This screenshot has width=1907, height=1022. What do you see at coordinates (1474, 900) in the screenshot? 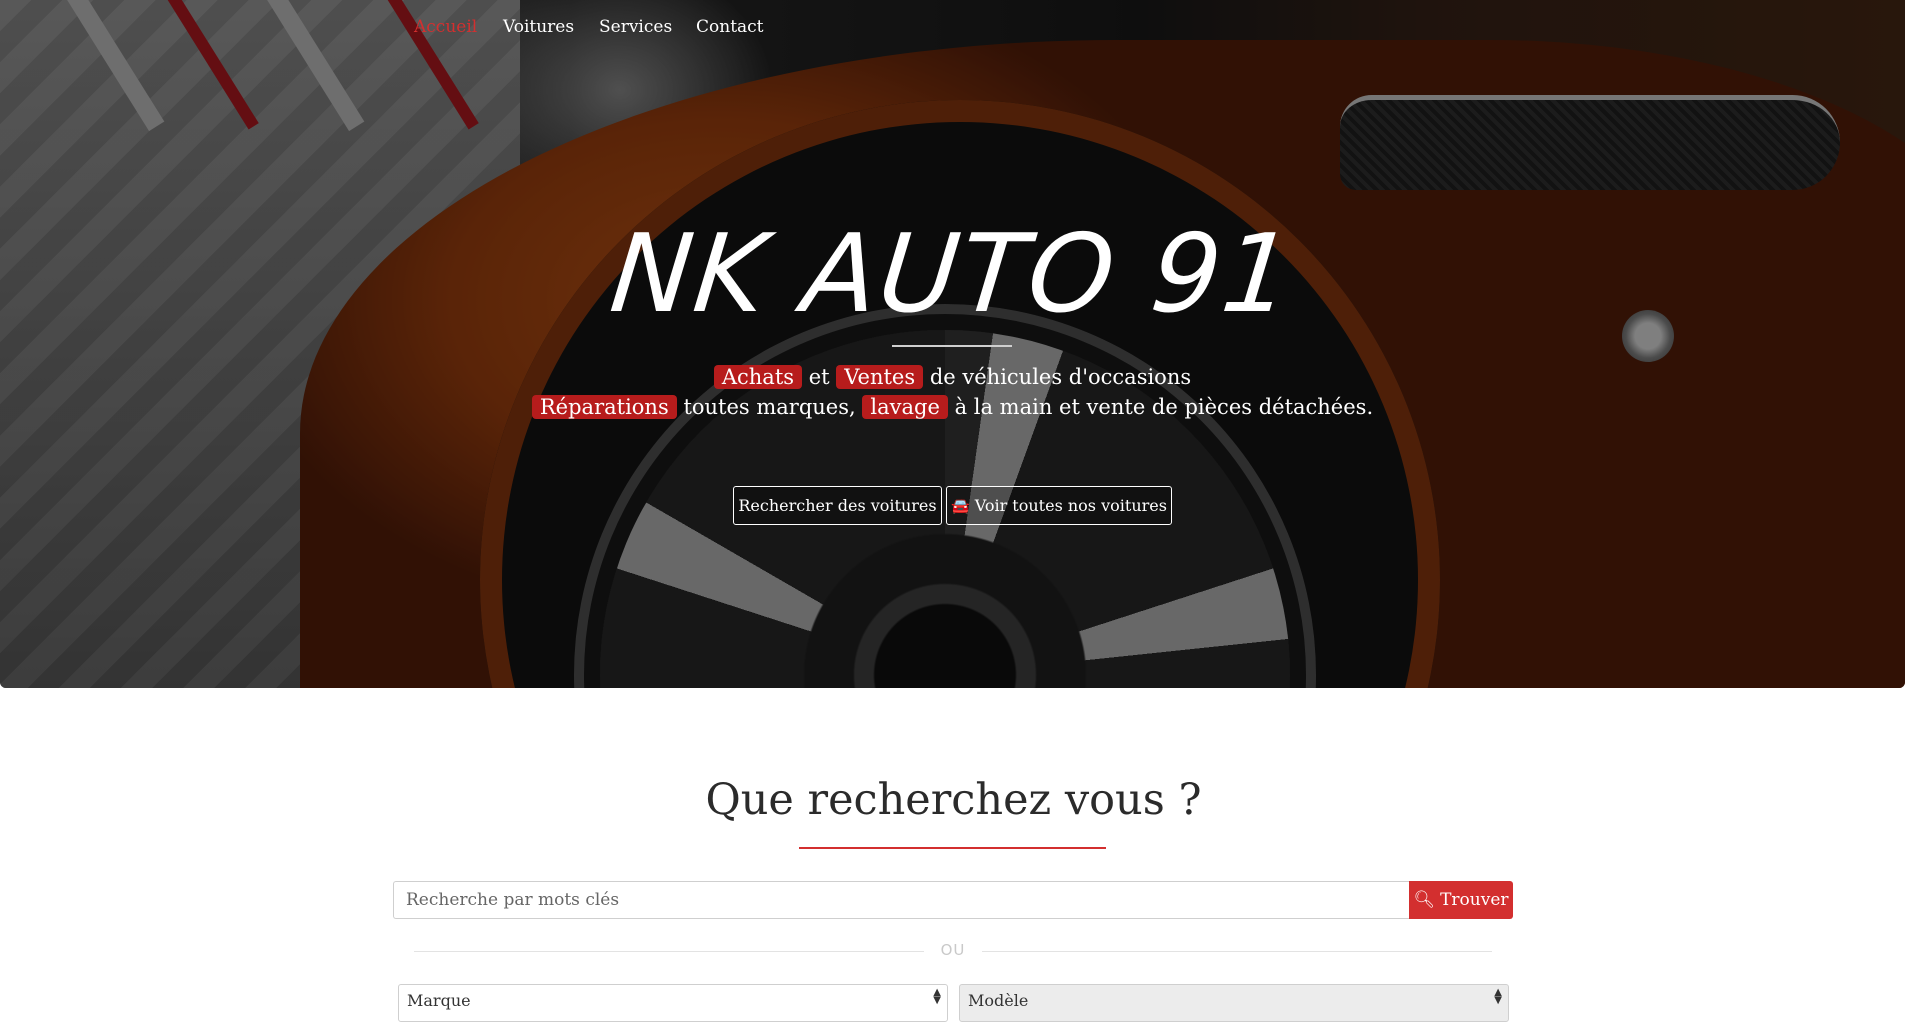
I see `find-button-label: Trouver` at bounding box center [1474, 900].